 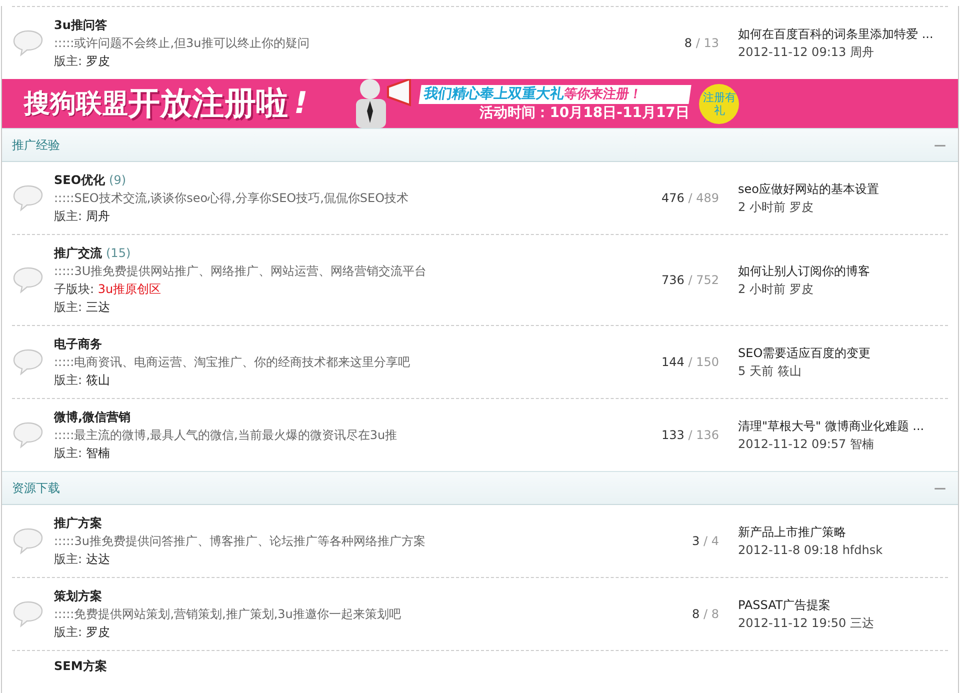 What do you see at coordinates (76, 104) in the screenshot?
I see `banner-headline: 搜狗联盟` at bounding box center [76, 104].